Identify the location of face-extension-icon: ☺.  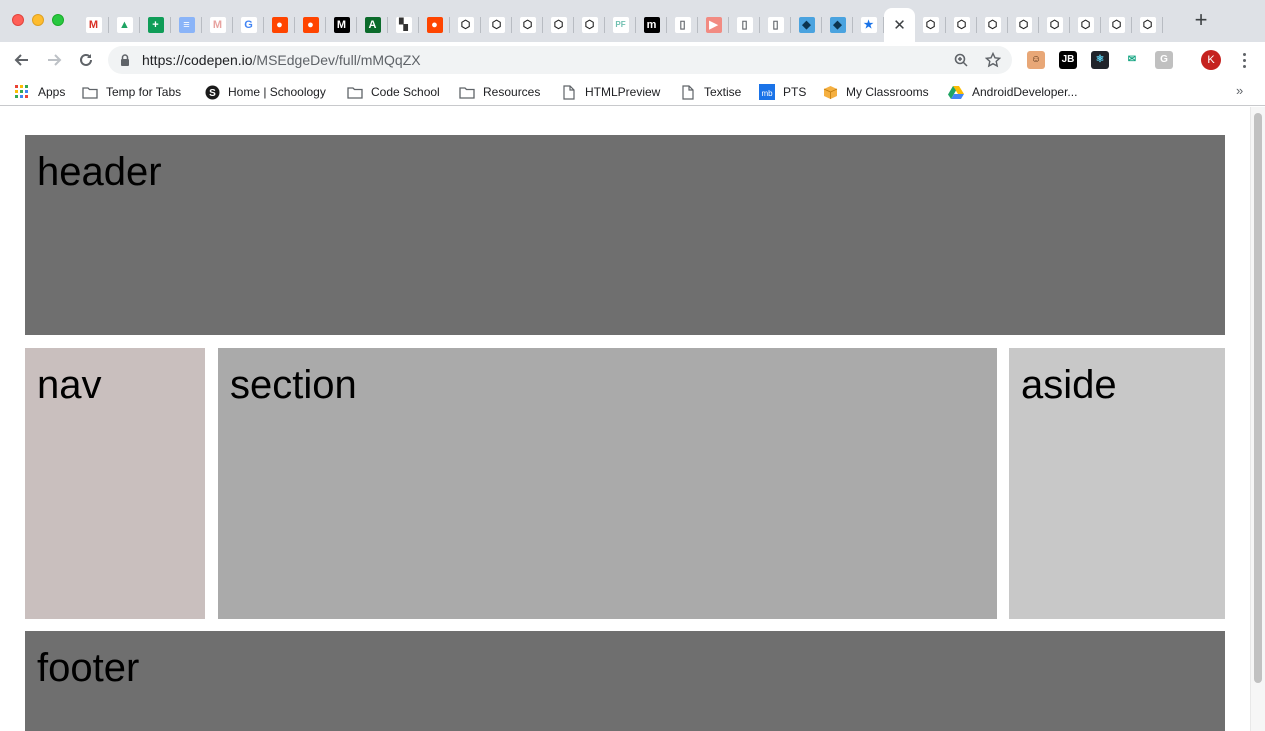
(1036, 60).